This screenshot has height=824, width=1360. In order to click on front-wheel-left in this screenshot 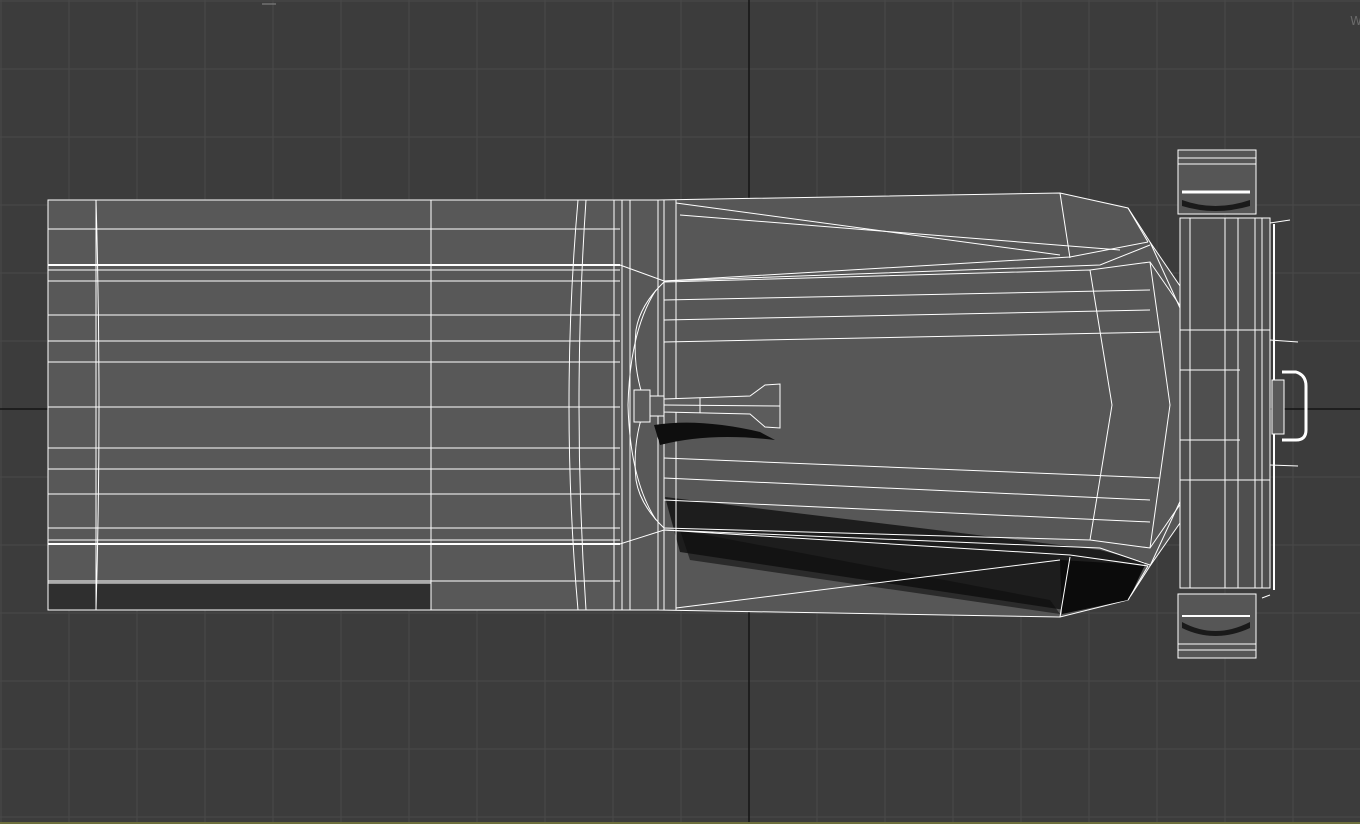, I will do `click(1217, 182)`.